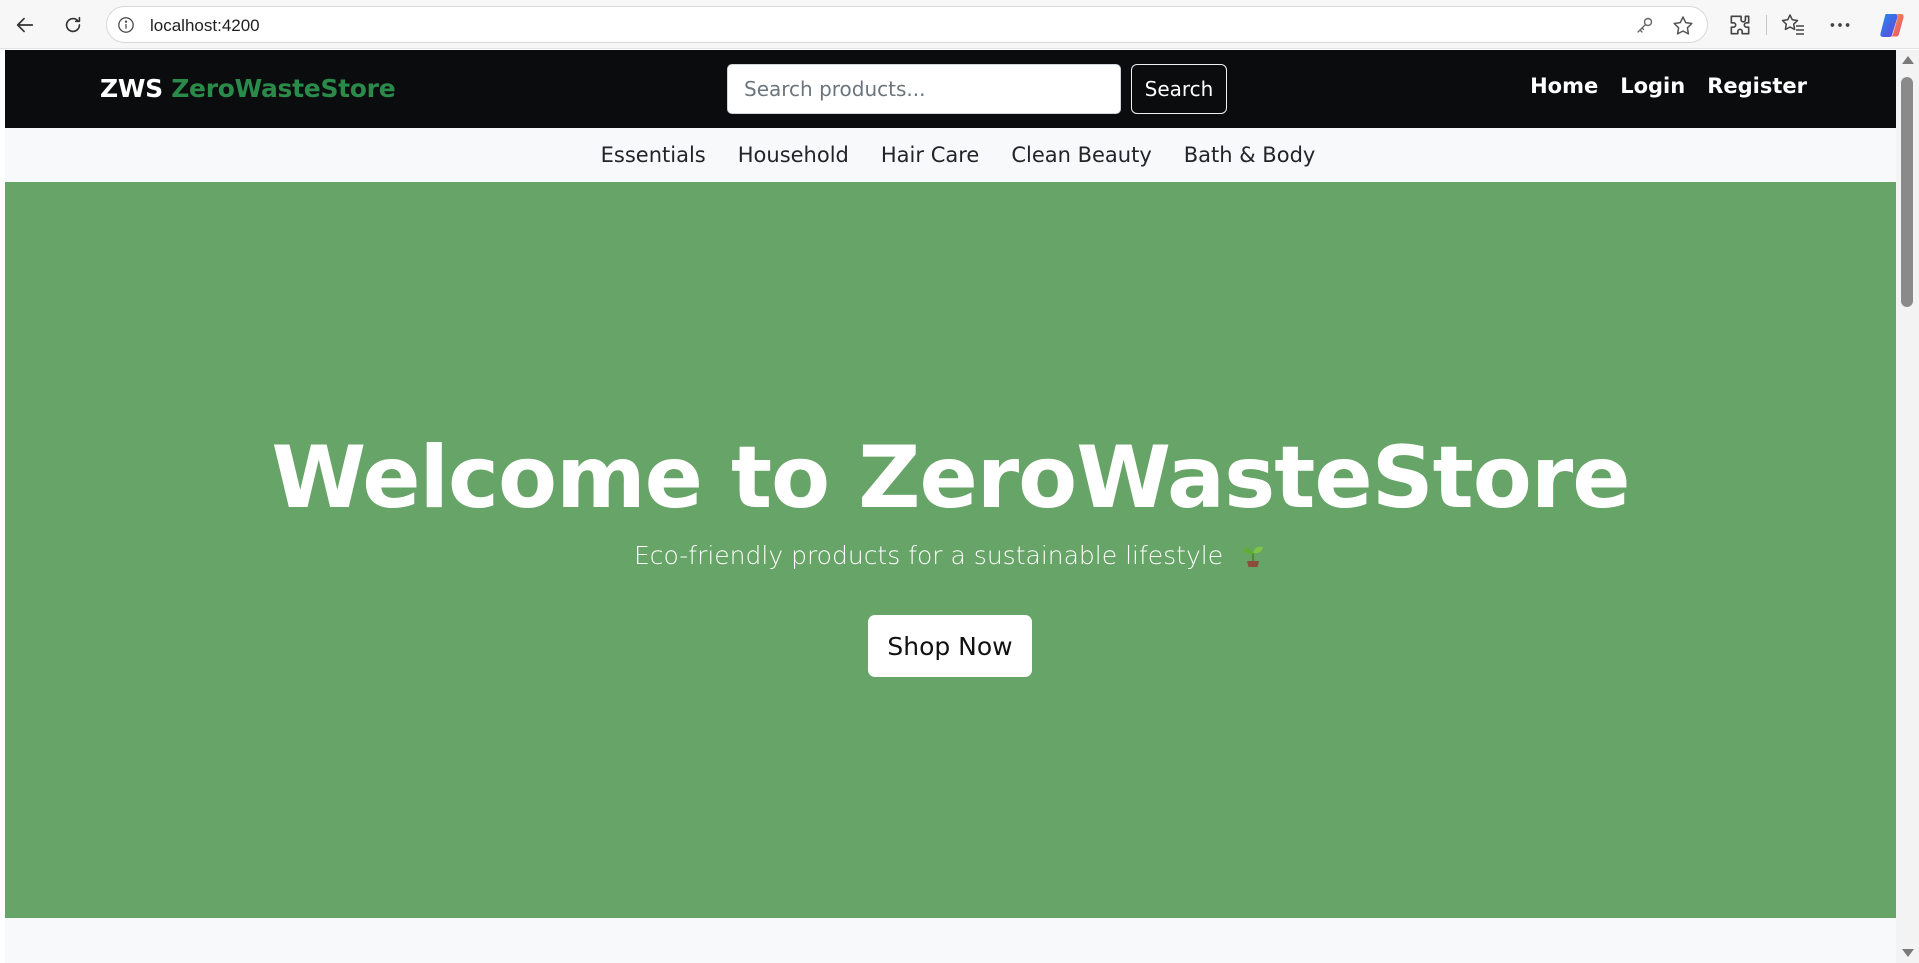 This screenshot has height=963, width=1919. What do you see at coordinates (126, 25) in the screenshot?
I see `info-icon` at bounding box center [126, 25].